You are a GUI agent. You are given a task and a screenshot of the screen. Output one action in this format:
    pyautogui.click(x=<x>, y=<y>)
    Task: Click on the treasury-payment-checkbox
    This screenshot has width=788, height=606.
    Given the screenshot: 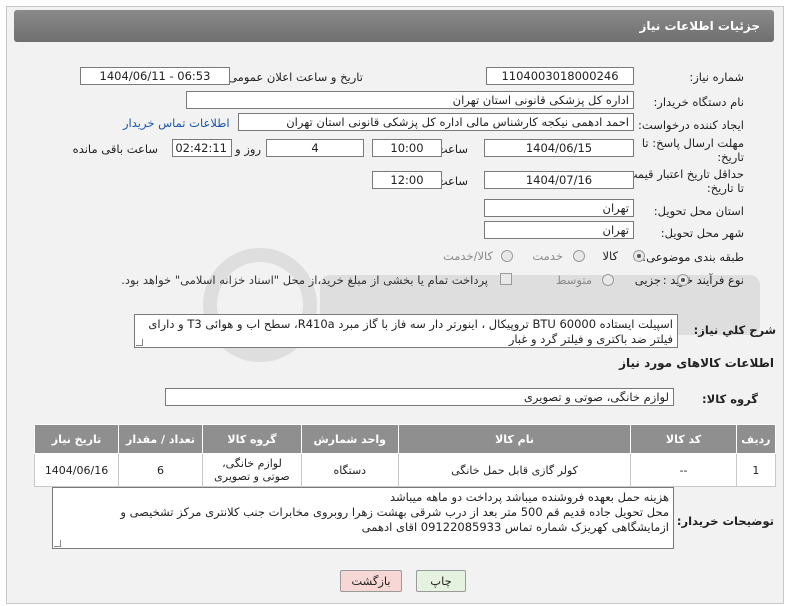 What is the action you would take?
    pyautogui.click(x=506, y=279)
    